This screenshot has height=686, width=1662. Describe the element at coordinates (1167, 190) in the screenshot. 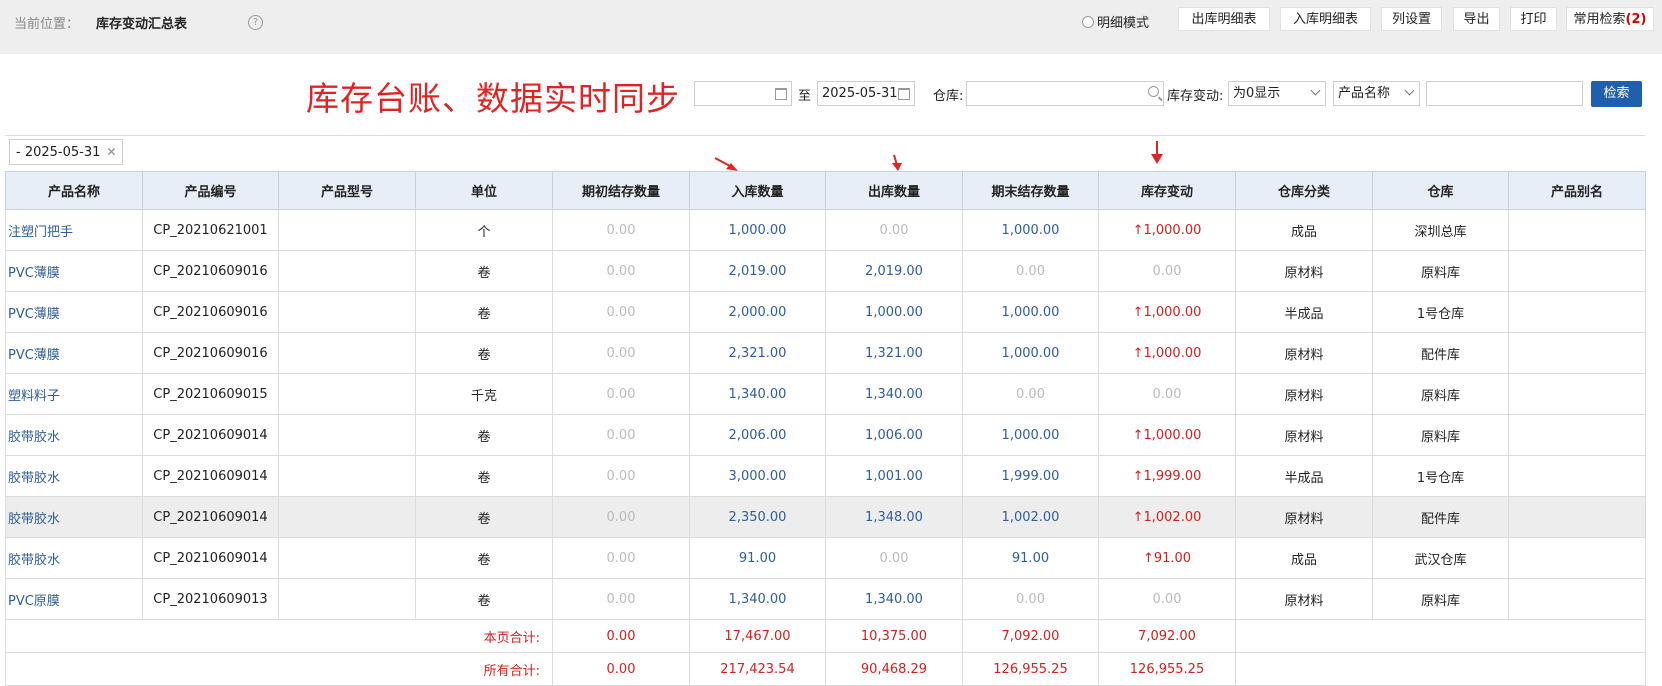

I see `column-header: 库存变动` at that location.